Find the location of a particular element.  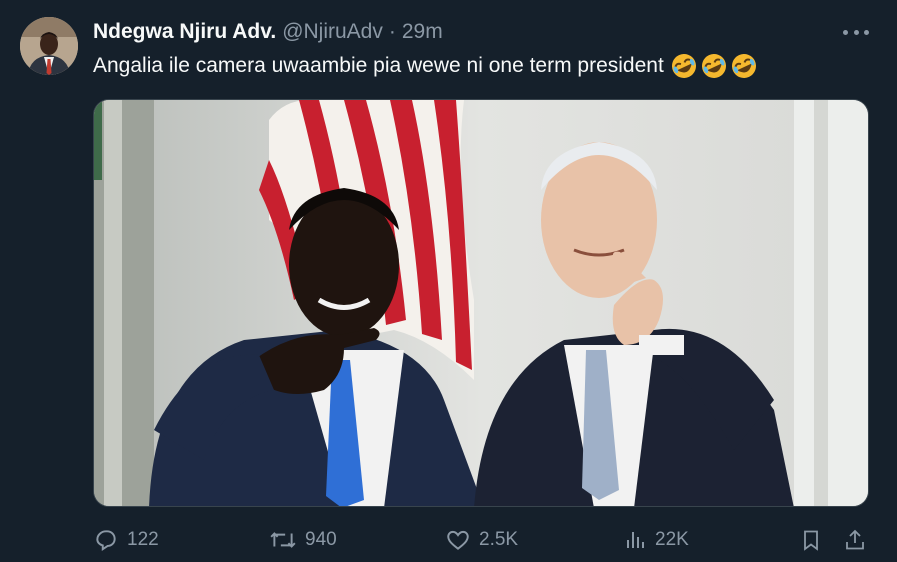

repost-button: 940 is located at coordinates (303, 540).